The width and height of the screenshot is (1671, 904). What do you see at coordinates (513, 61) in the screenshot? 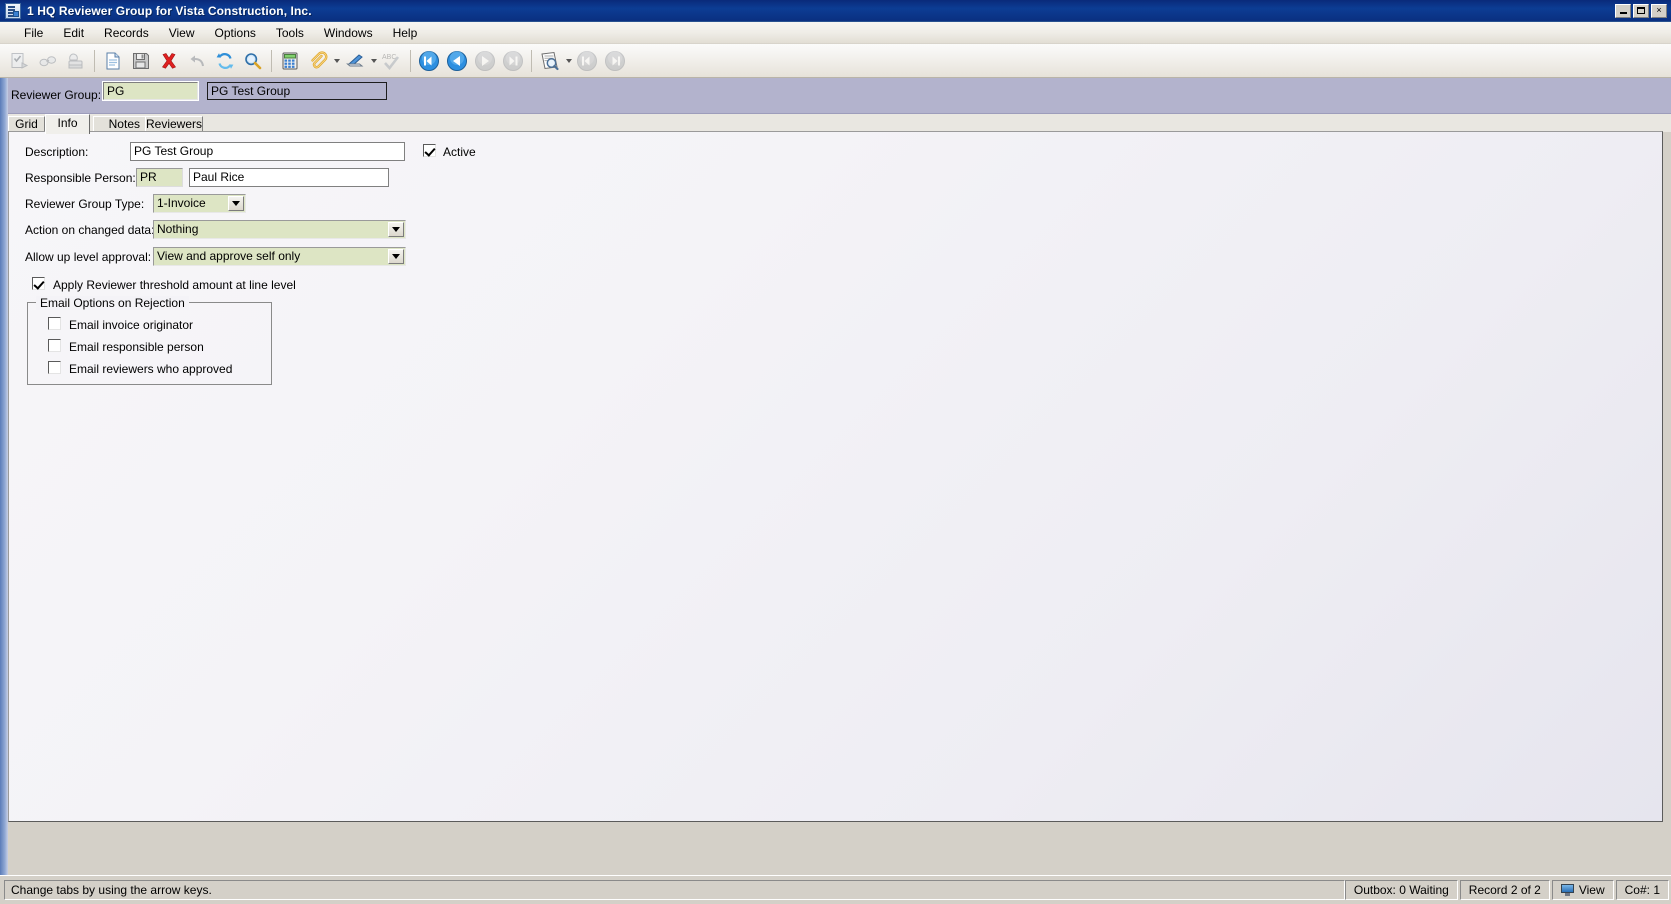
I see `last-record-icon` at bounding box center [513, 61].